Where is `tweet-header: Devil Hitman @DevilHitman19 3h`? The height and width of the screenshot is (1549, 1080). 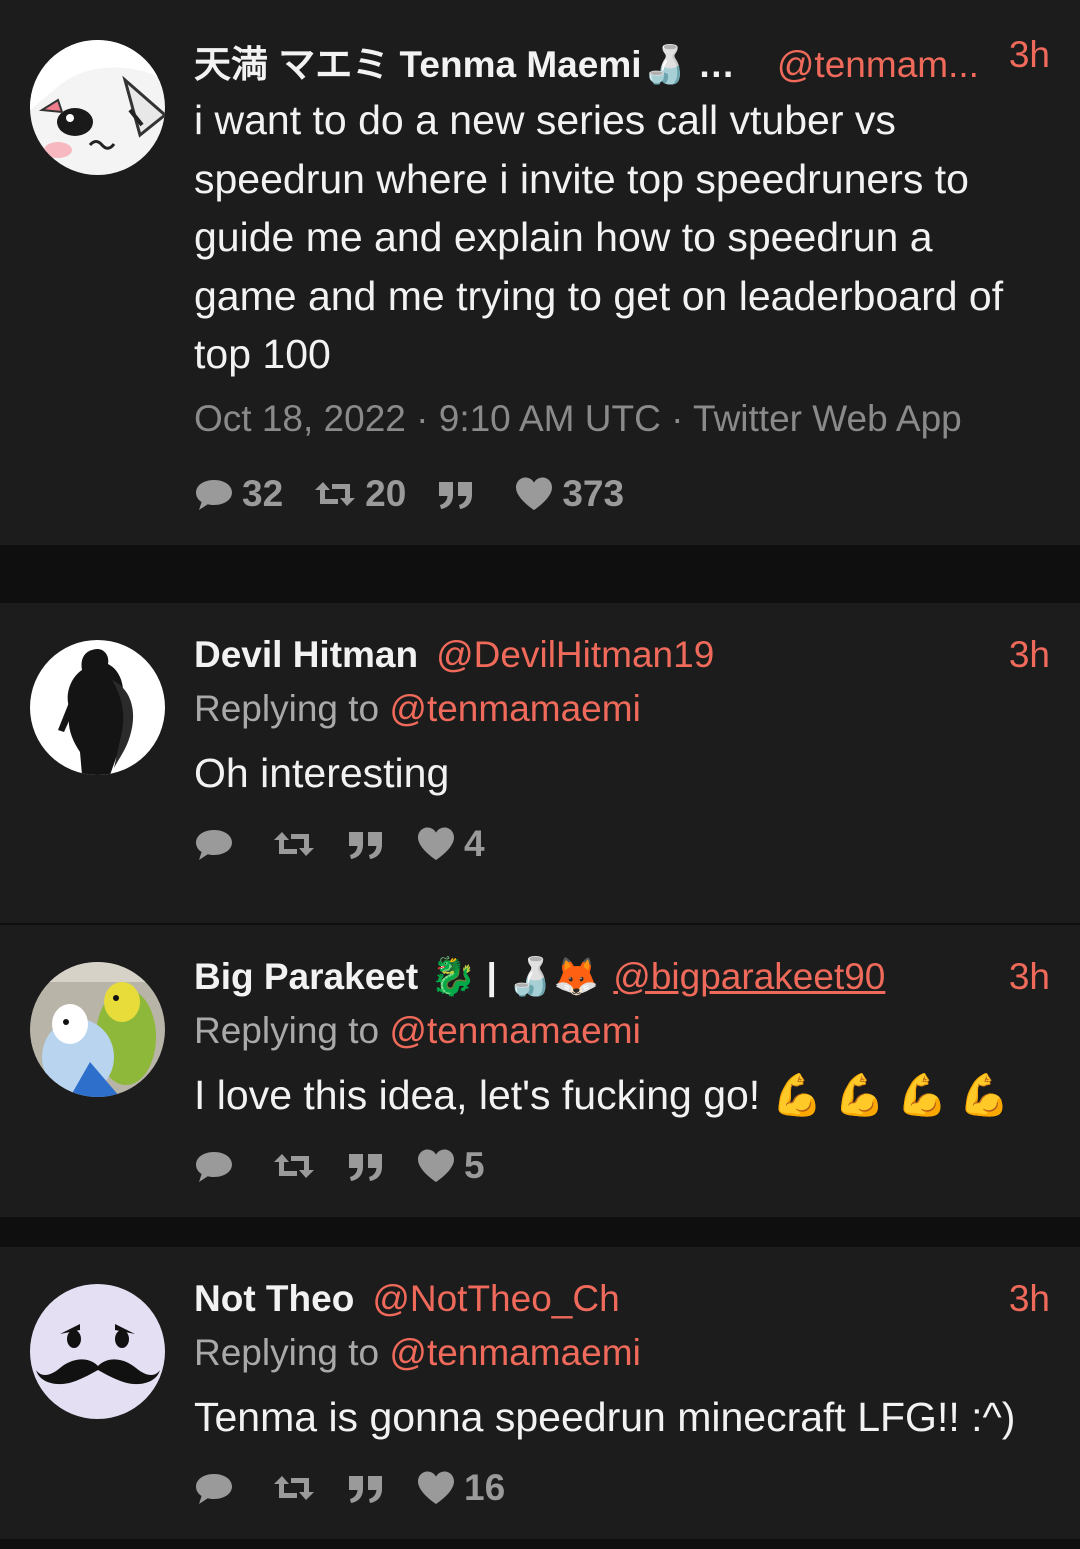 tweet-header: Devil Hitman @DevilHitman19 3h is located at coordinates (622, 660).